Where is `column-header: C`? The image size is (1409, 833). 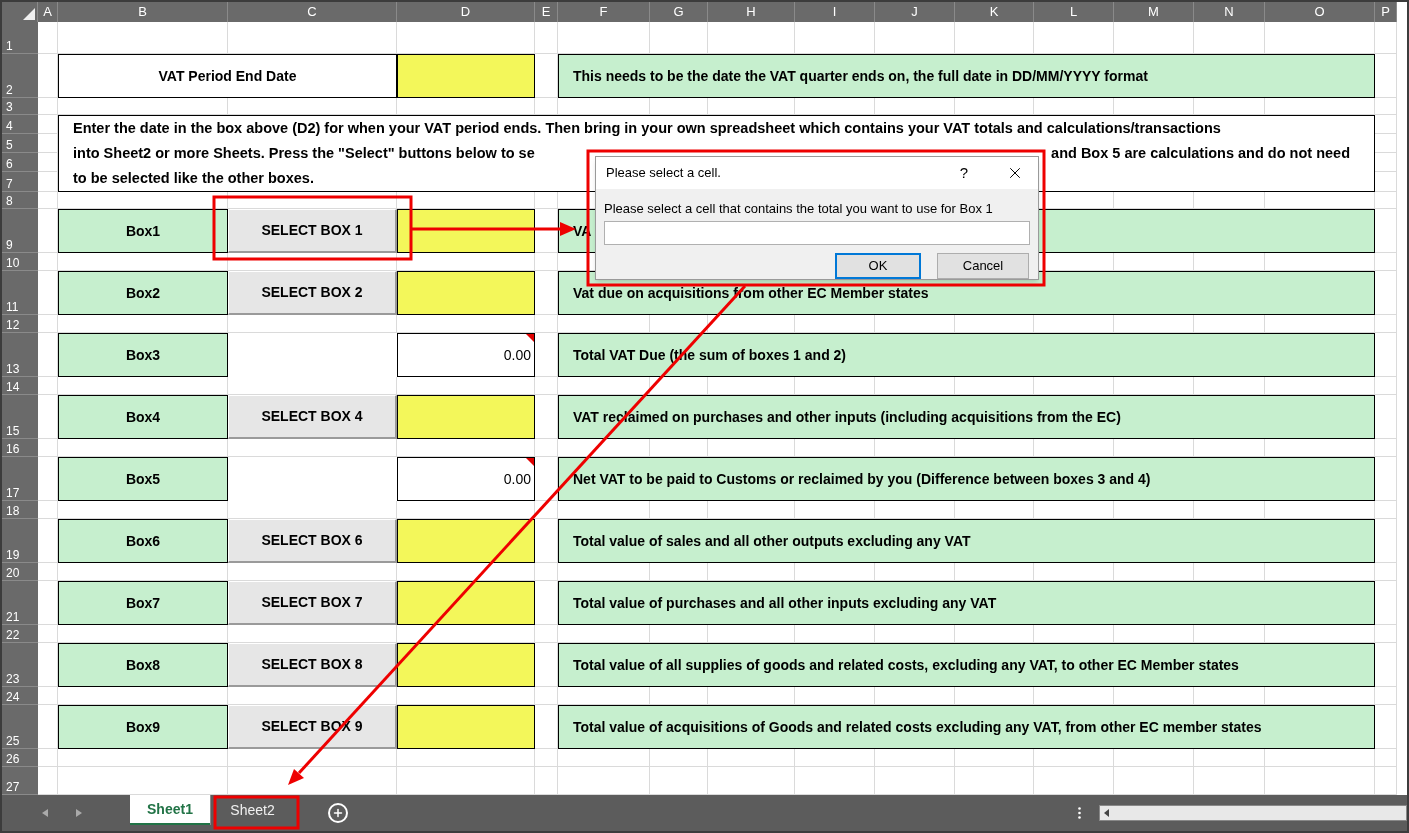 column-header: C is located at coordinates (312, 12).